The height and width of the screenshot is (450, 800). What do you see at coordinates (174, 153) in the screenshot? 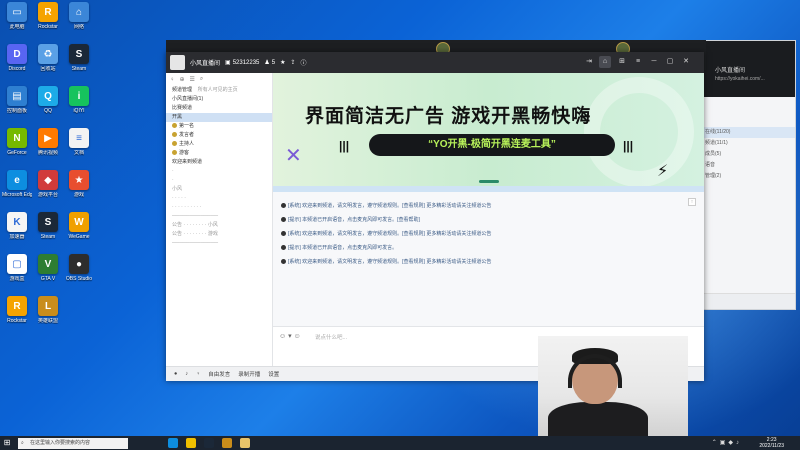
I see `user-badge-icon` at bounding box center [174, 153].